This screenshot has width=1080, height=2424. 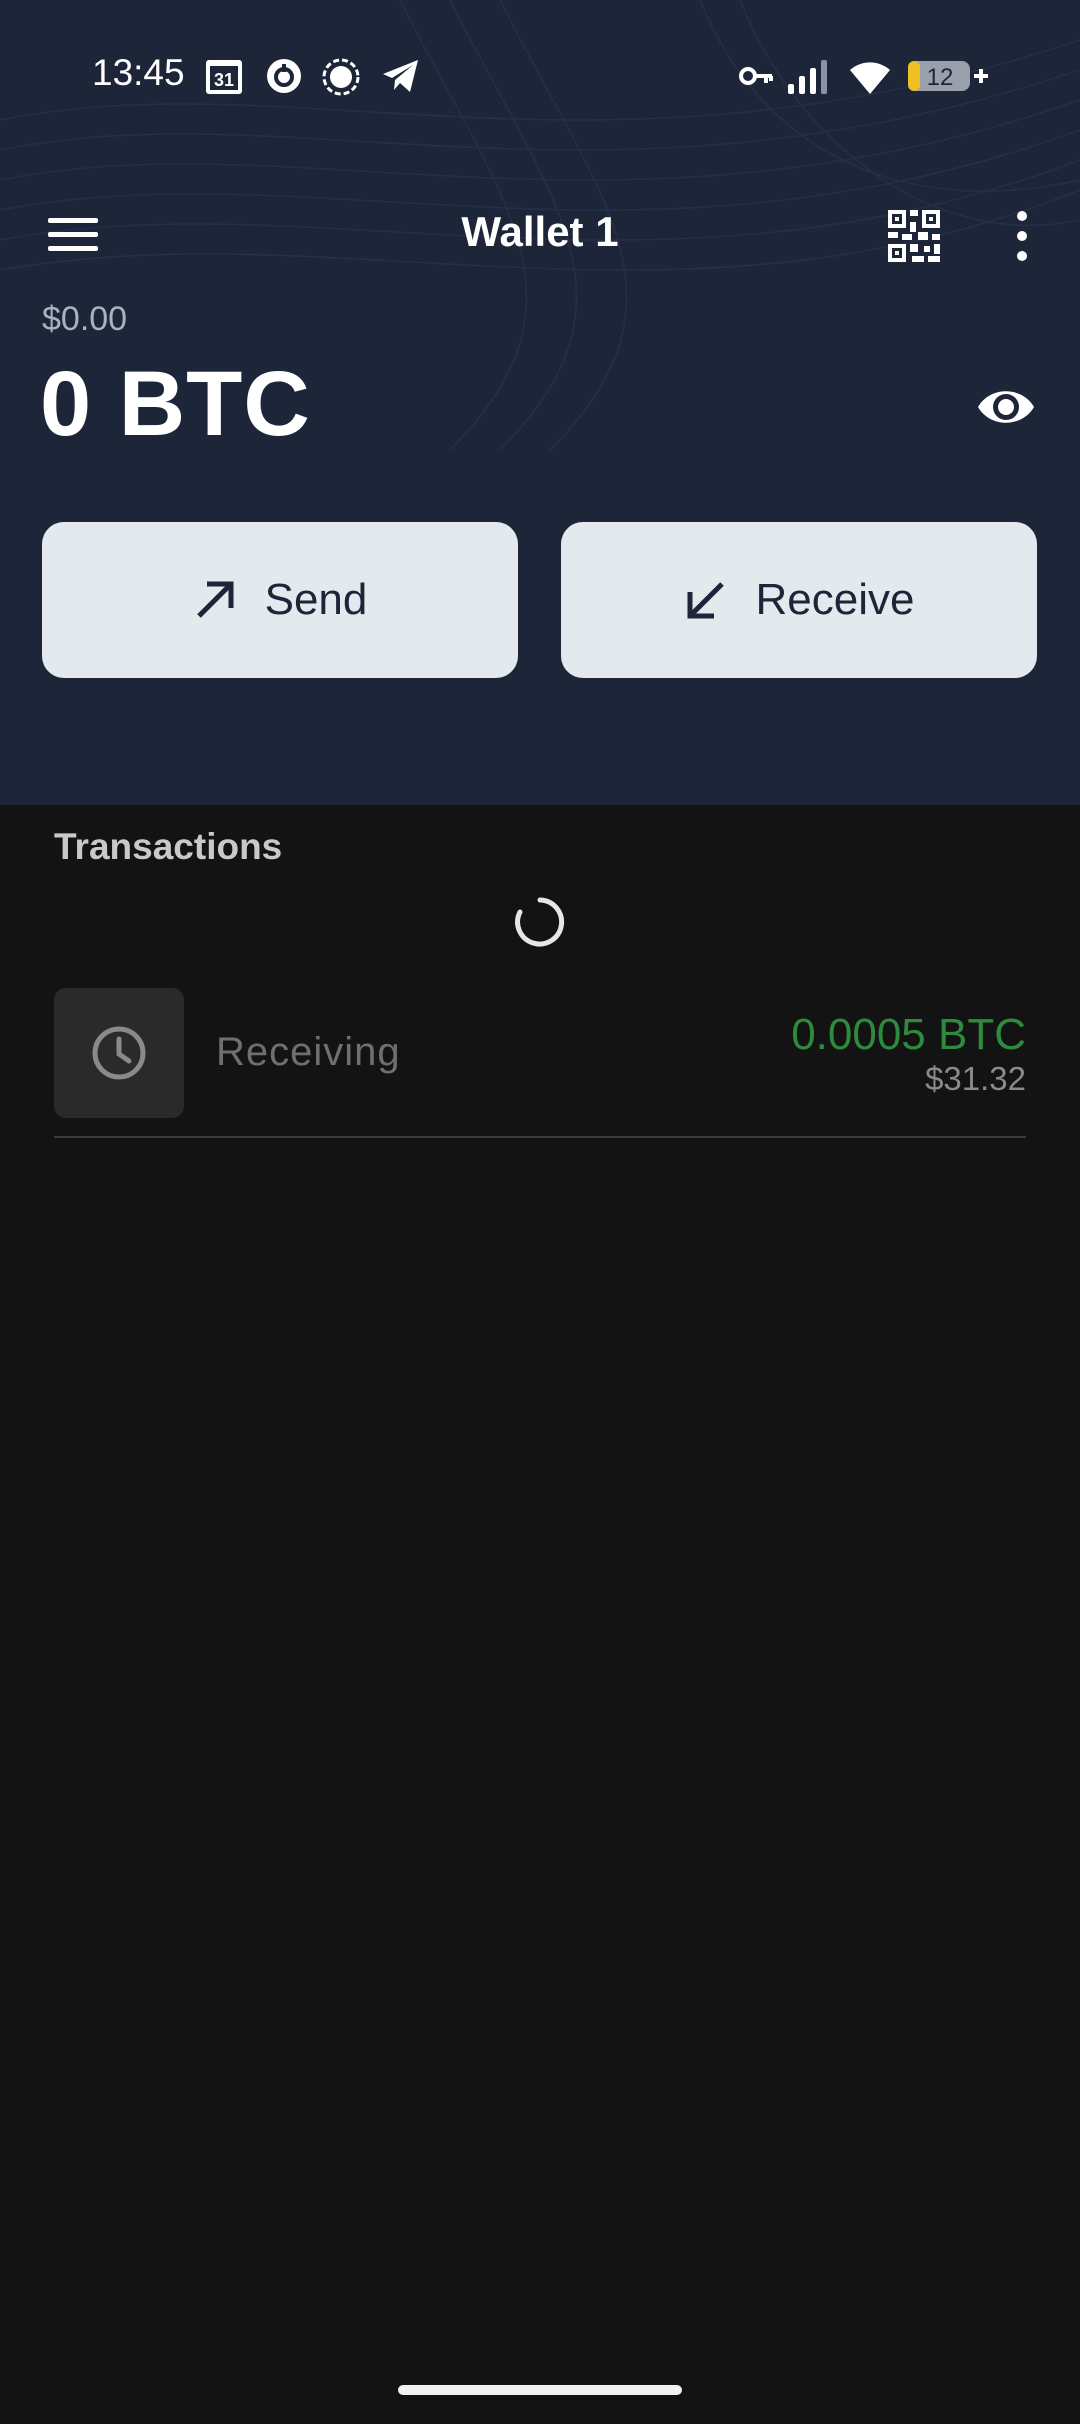 What do you see at coordinates (540, 922) in the screenshot?
I see `loading-spinner-icon` at bounding box center [540, 922].